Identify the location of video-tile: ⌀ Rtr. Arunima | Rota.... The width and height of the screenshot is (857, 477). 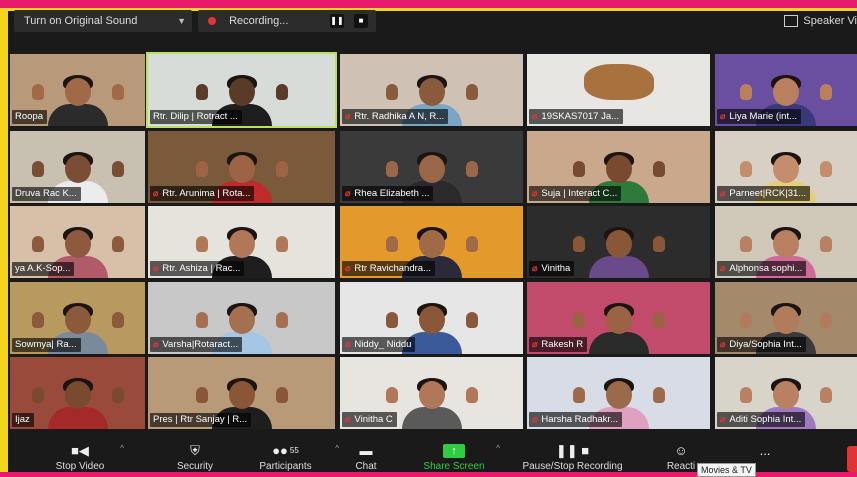
(241, 167).